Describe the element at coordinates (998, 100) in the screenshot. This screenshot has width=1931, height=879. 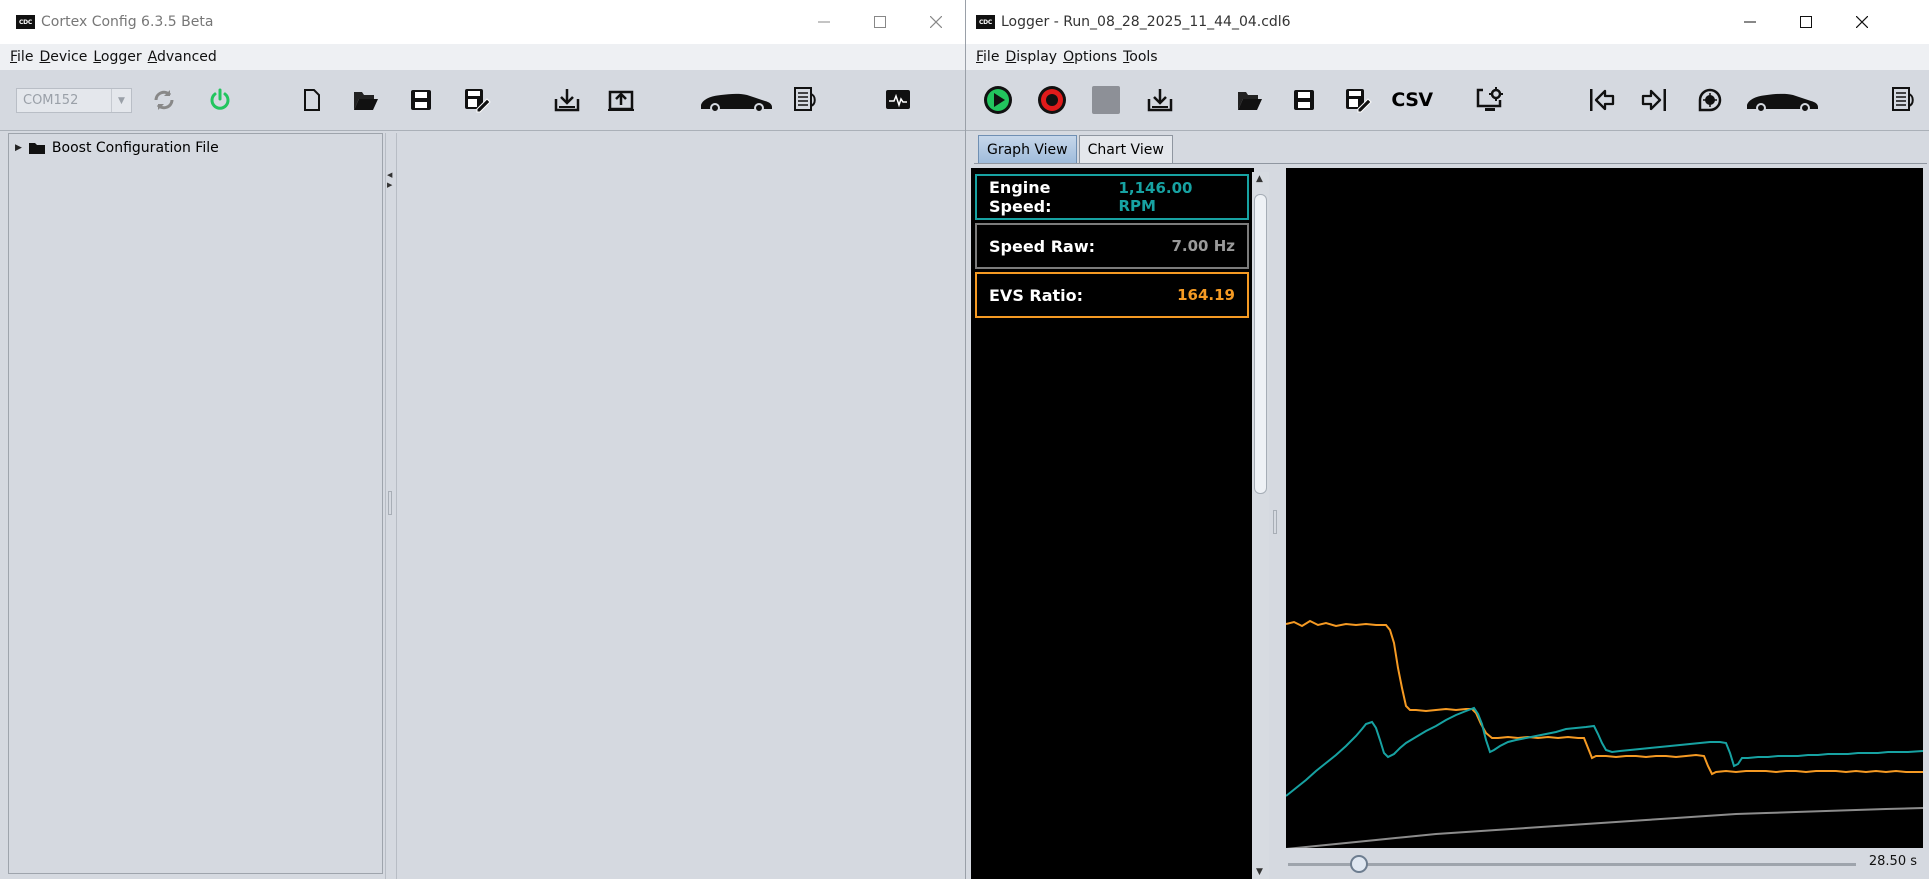
I see `start-logging-button` at that location.